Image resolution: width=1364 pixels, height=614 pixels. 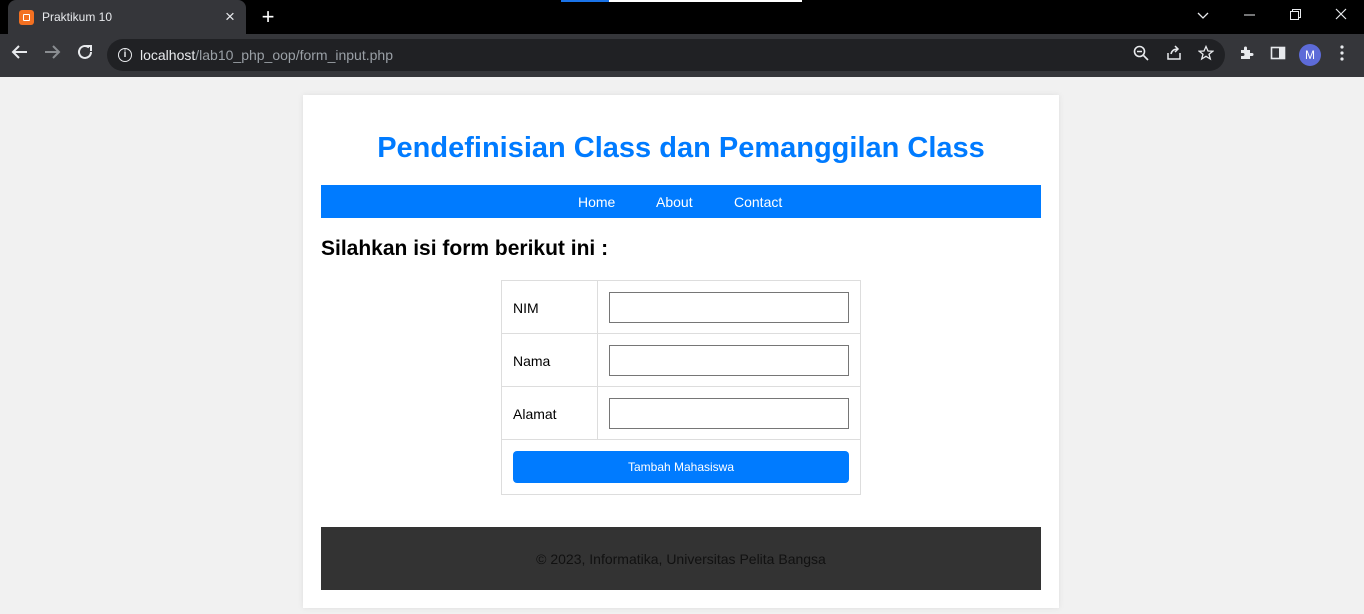 I want to click on new-tab-button: +, so click(x=268, y=17).